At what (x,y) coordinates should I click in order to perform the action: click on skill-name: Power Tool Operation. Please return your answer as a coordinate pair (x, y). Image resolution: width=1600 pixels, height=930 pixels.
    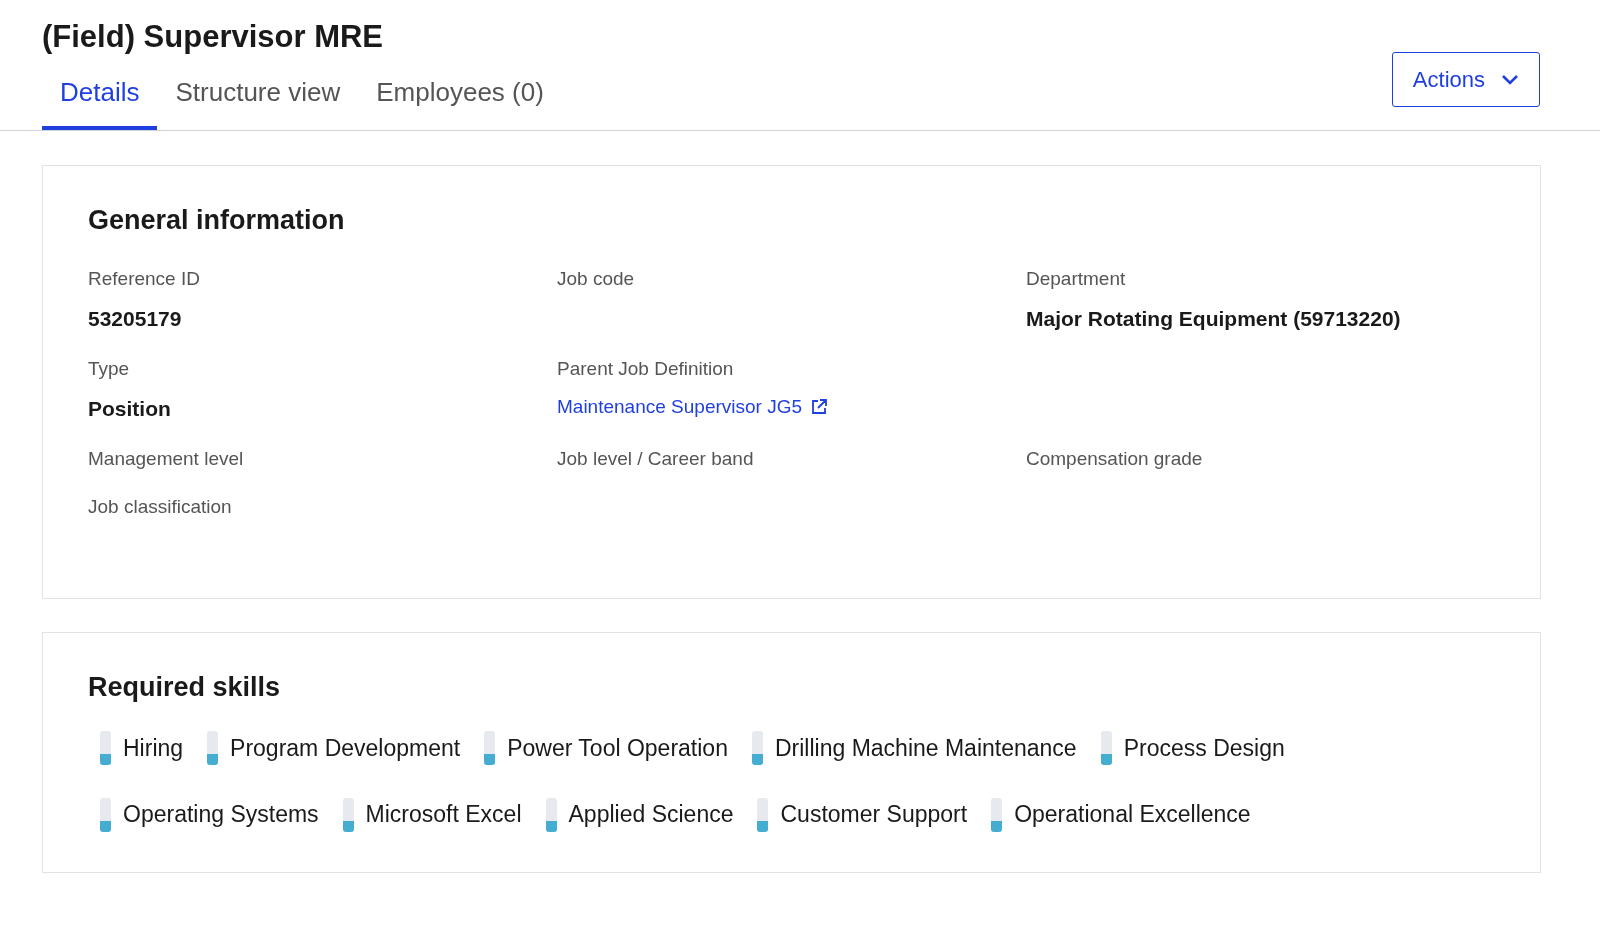
    Looking at the image, I should click on (617, 748).